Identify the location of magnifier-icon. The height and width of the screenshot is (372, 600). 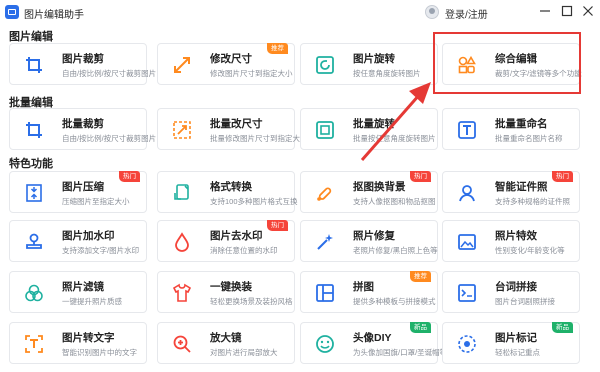
(182, 344).